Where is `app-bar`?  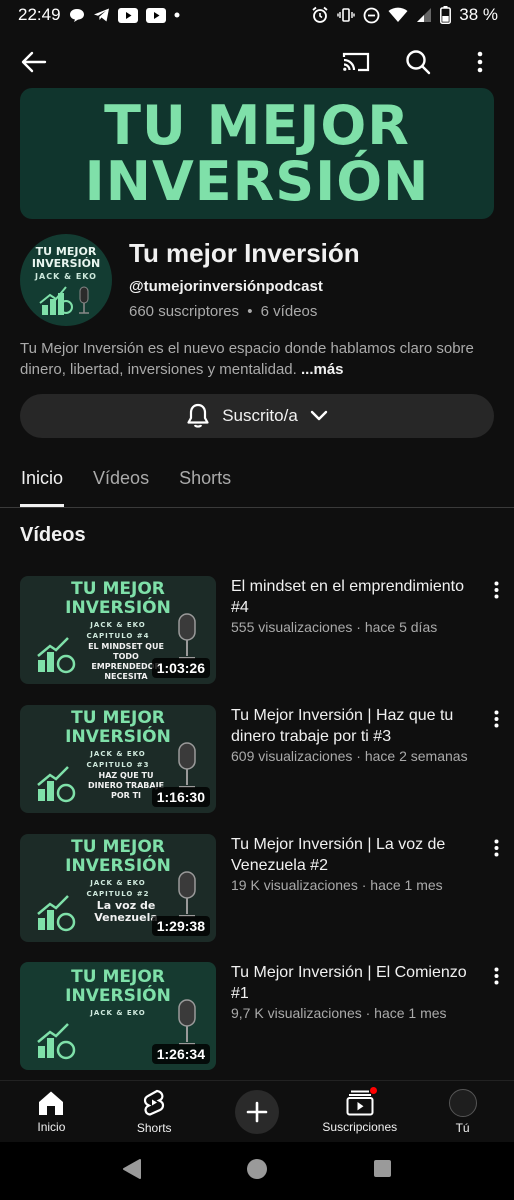
app-bar is located at coordinates (257, 62).